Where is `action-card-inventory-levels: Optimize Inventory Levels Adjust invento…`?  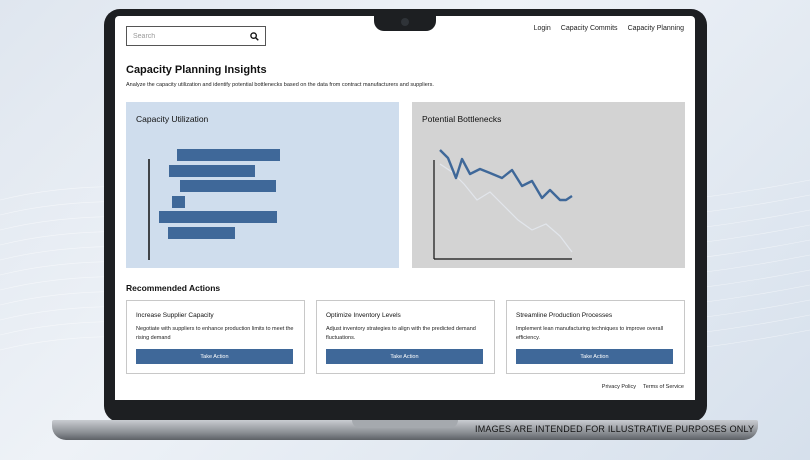 action-card-inventory-levels: Optimize Inventory Levels Adjust invento… is located at coordinates (405, 337).